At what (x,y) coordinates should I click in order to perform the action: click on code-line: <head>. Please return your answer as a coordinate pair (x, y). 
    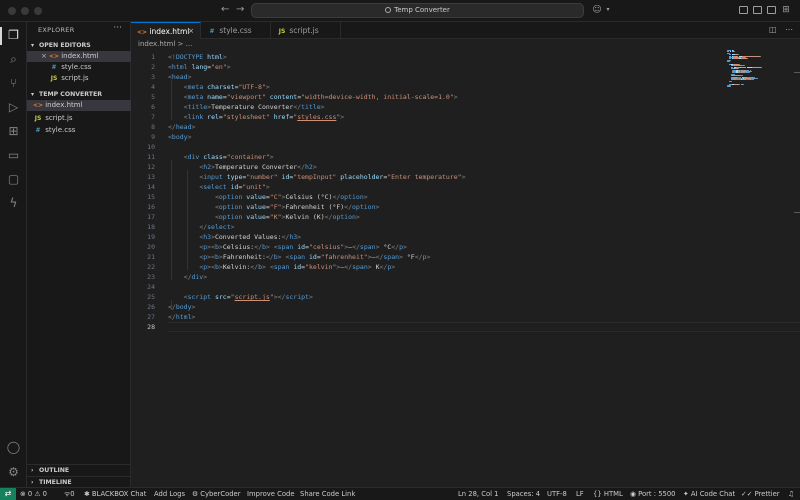
    Looking at the image, I should click on (180, 77).